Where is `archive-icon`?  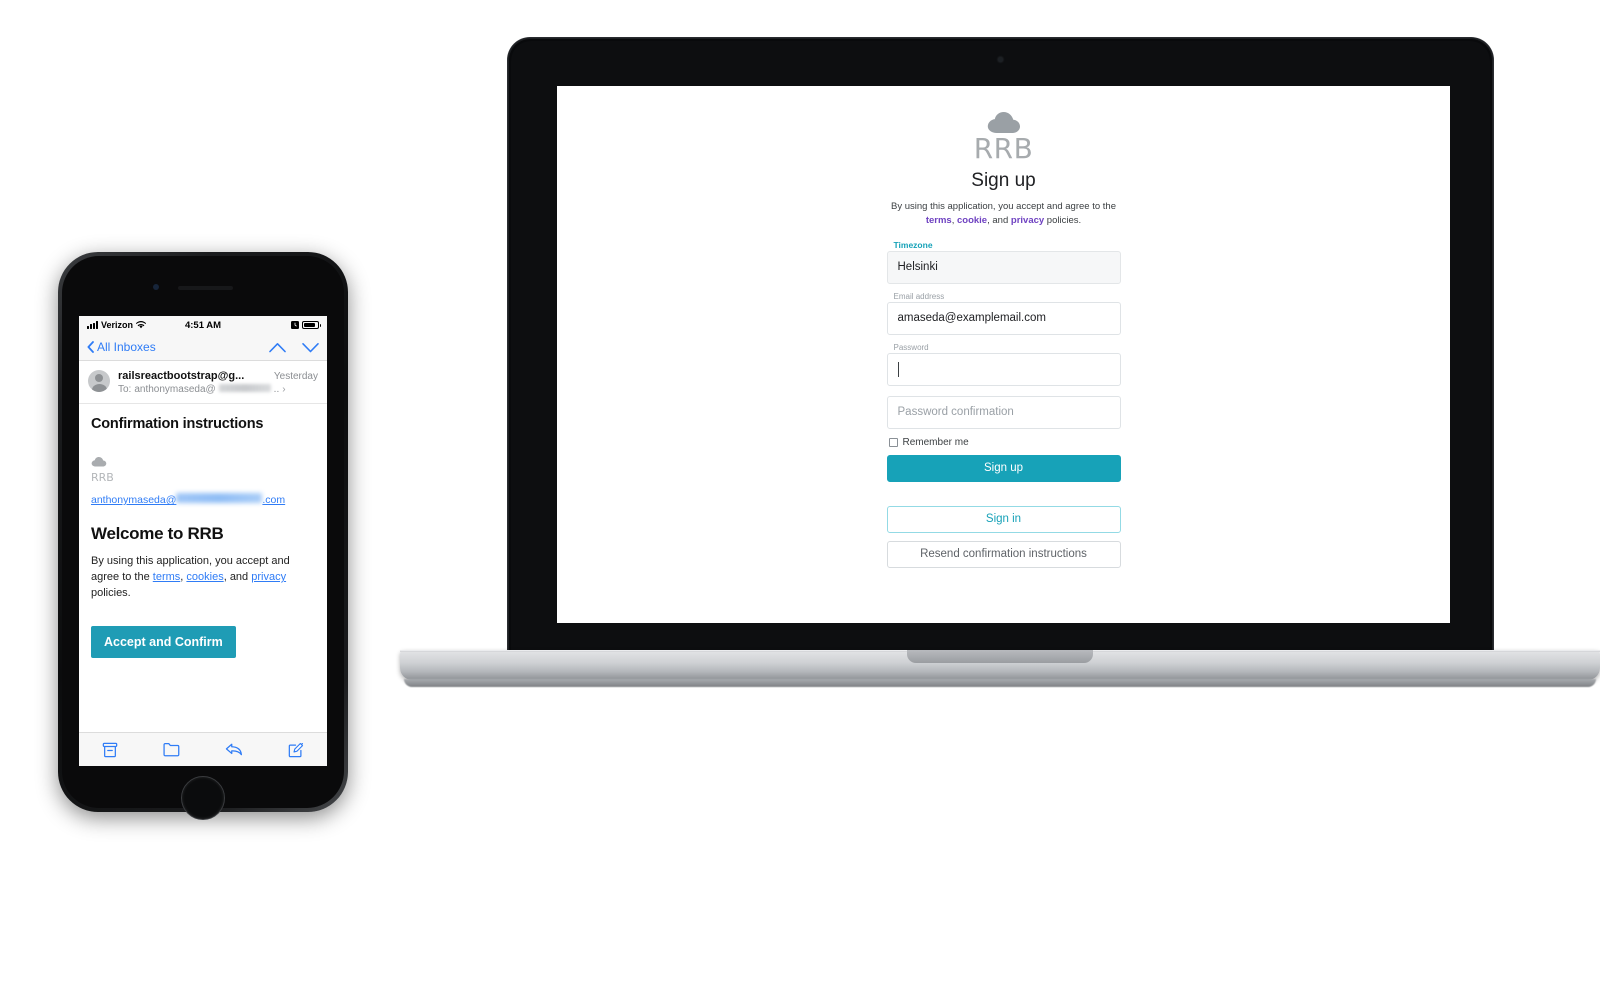
archive-icon is located at coordinates (110, 750).